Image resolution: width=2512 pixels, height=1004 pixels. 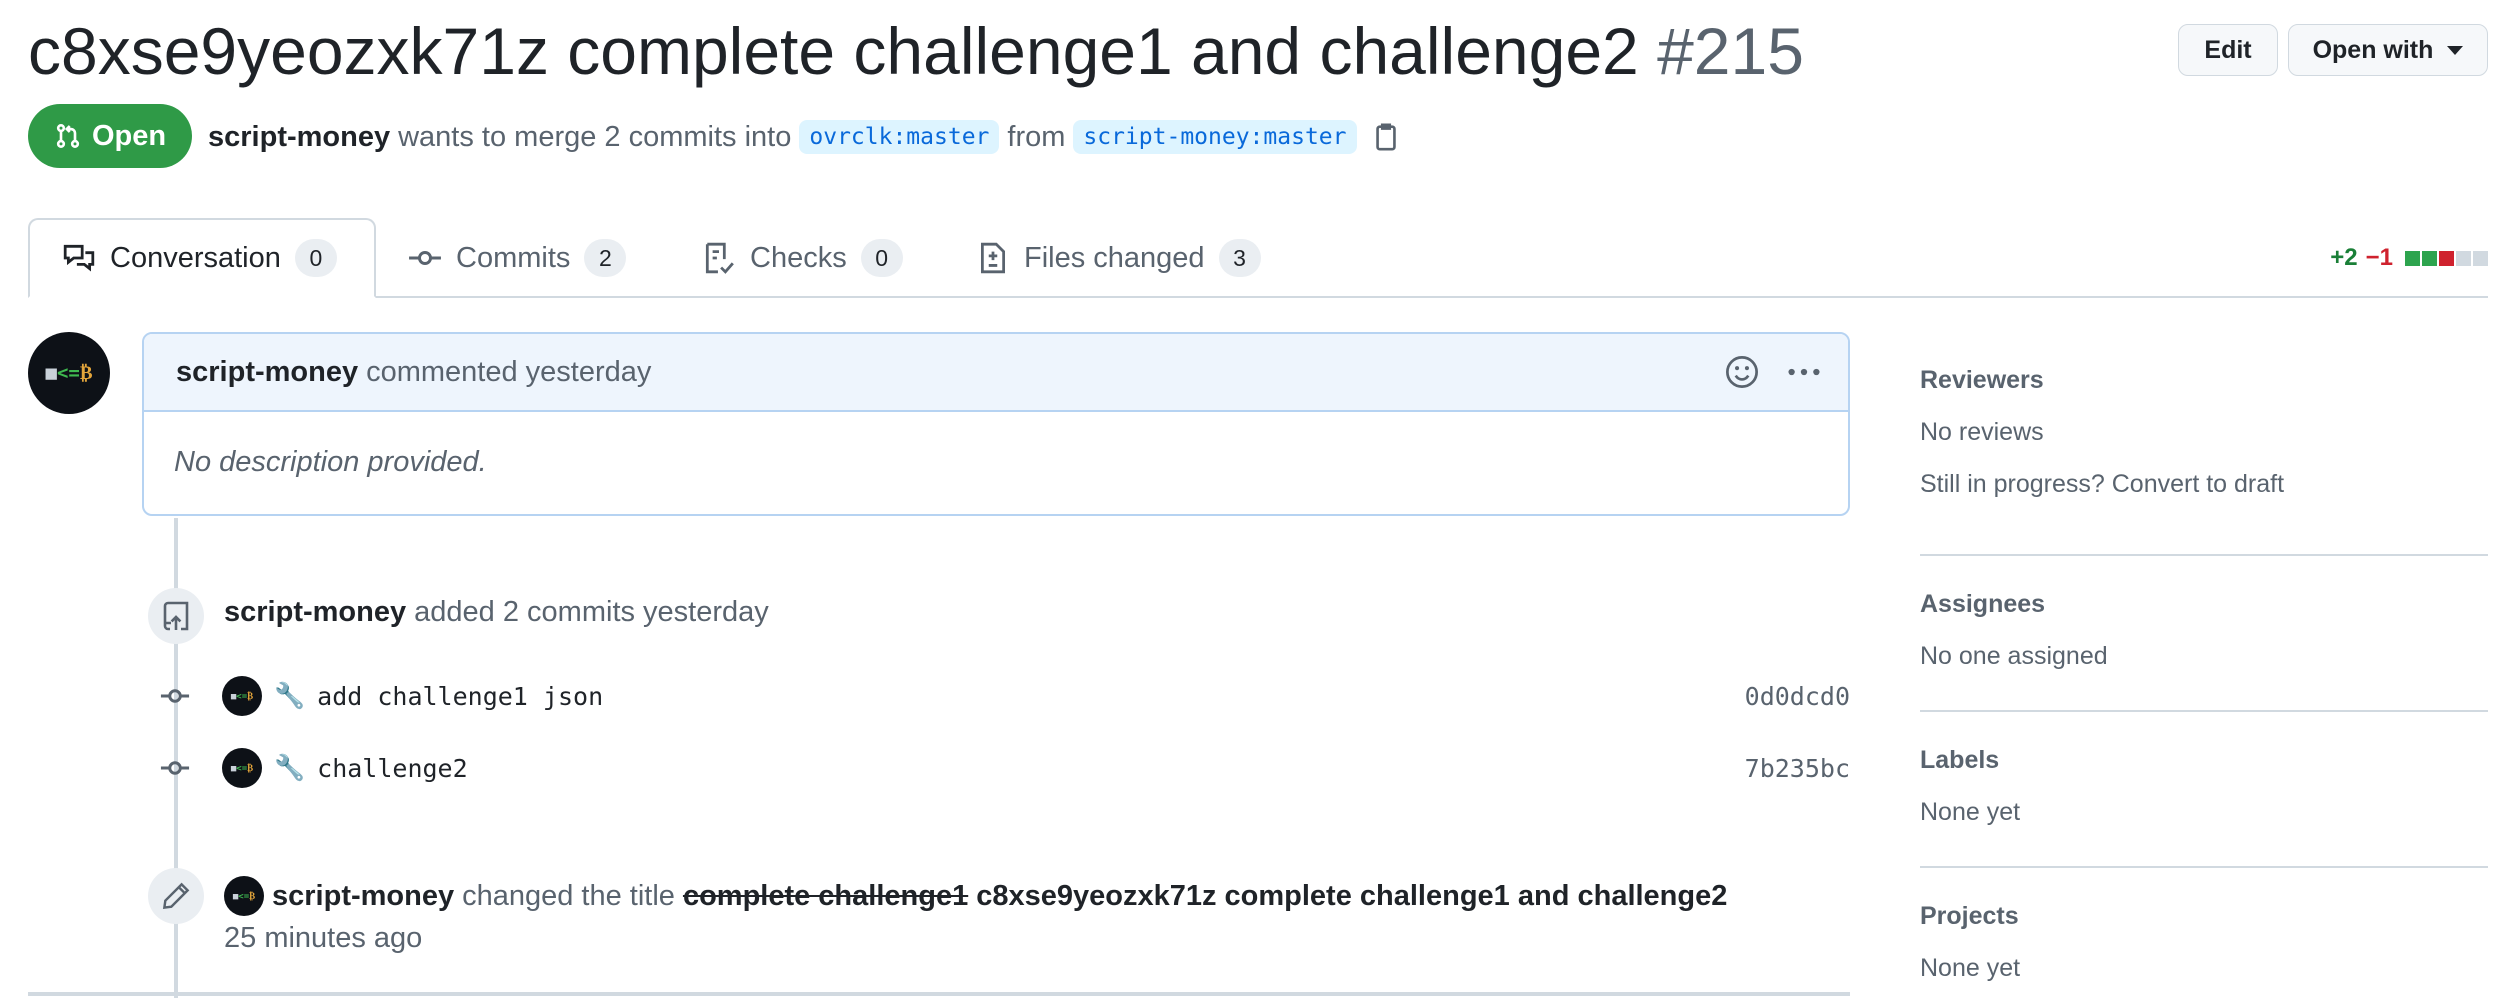 What do you see at coordinates (939, 994) in the screenshot?
I see `timeline-divider` at bounding box center [939, 994].